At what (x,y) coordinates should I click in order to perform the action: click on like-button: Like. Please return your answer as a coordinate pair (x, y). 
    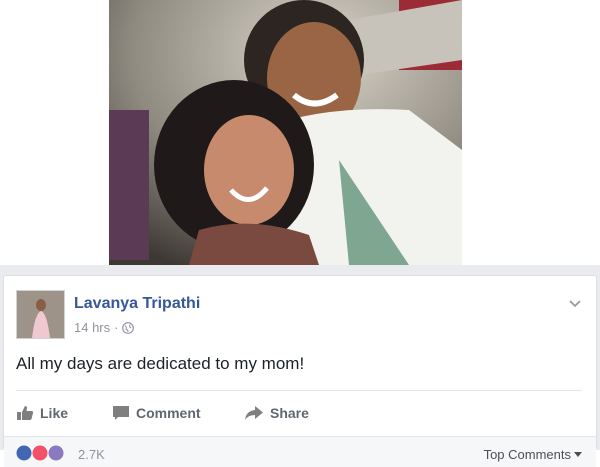
    Looking at the image, I should click on (42, 413).